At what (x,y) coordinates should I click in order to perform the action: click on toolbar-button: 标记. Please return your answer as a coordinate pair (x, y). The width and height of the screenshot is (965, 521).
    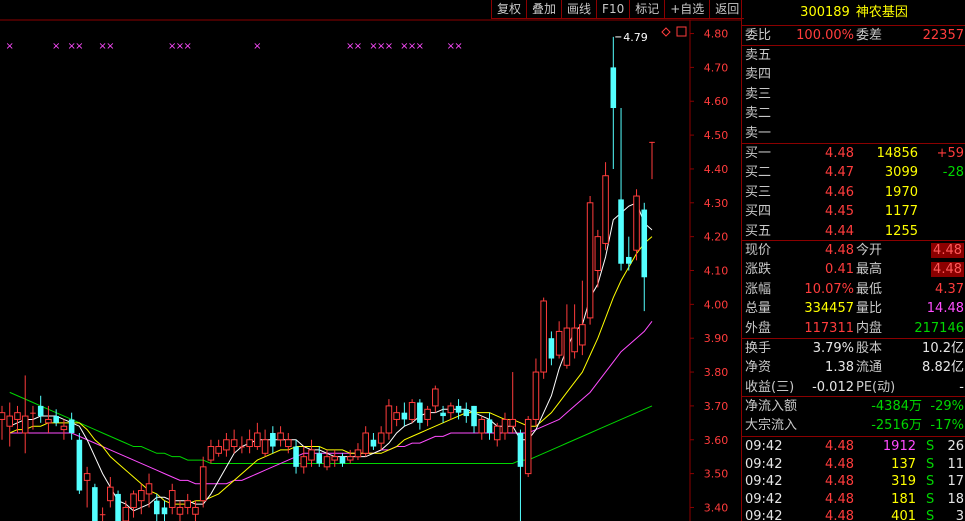
    Looking at the image, I should click on (647, 9).